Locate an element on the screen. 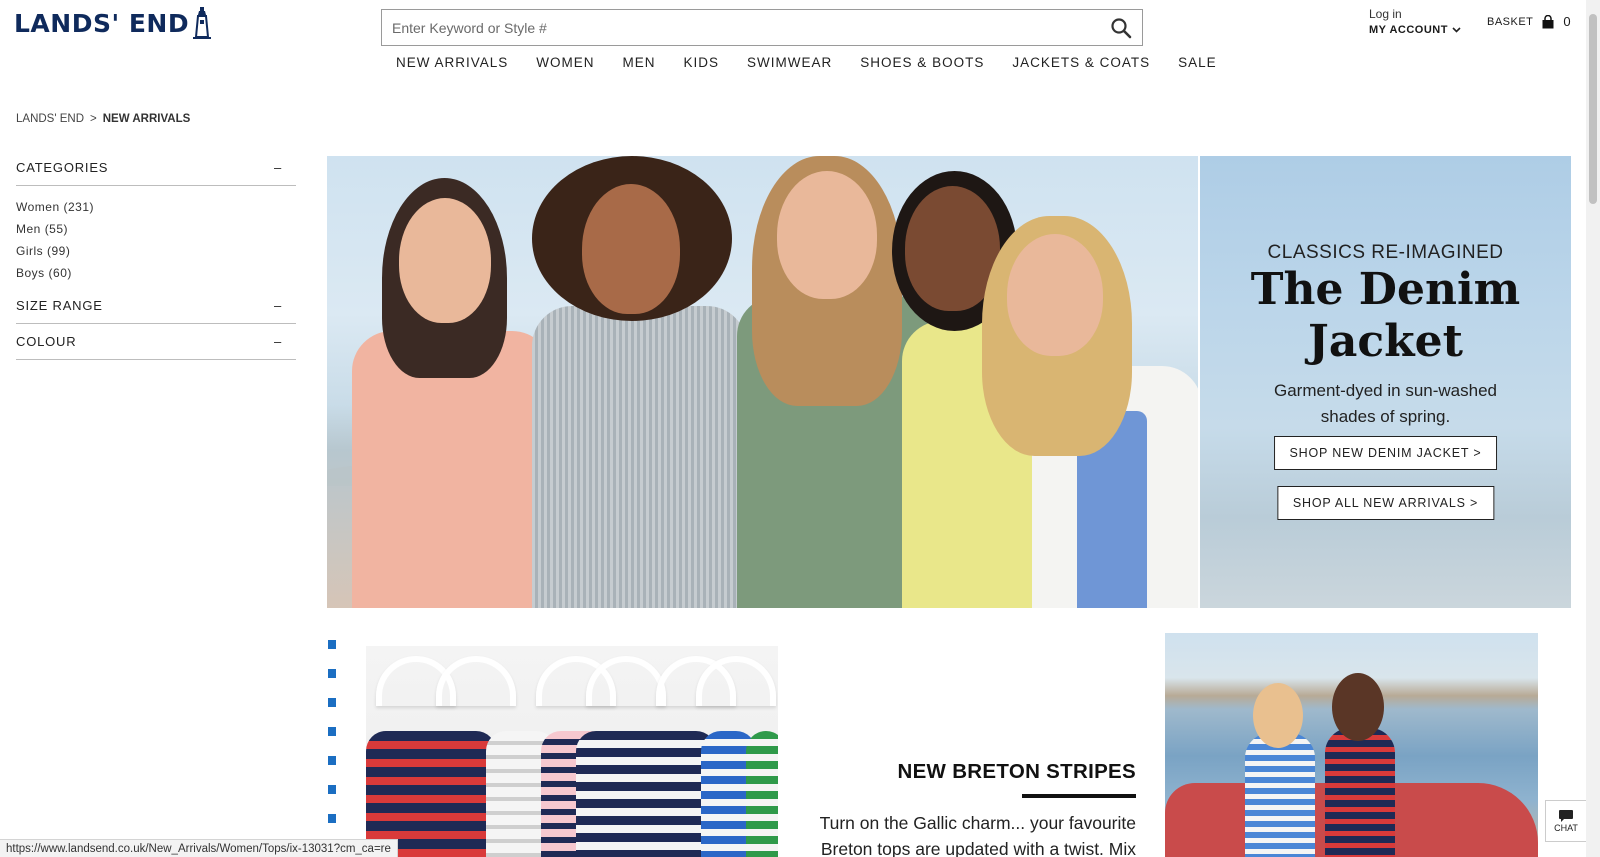 Image resolution: width=1600 pixels, height=857 pixels. facet-colour: COLOUR – is located at coordinates (156, 346).